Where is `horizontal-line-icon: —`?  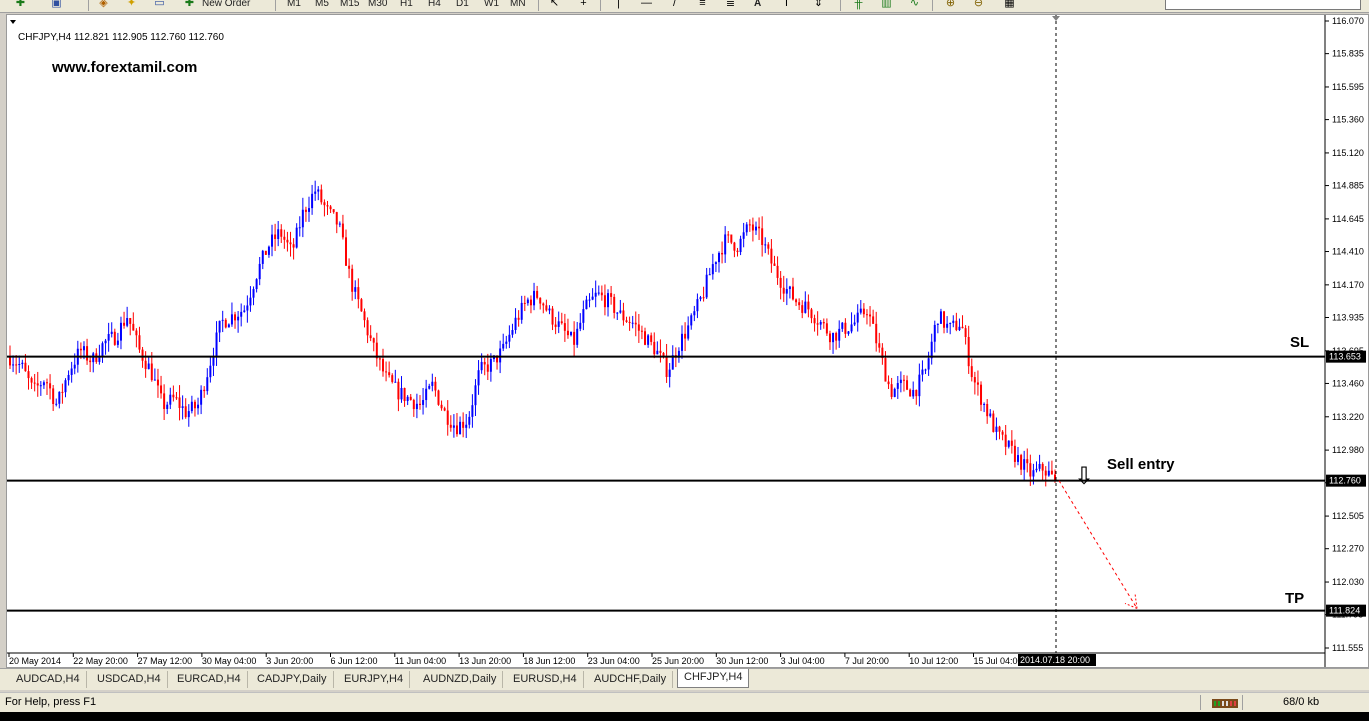
horizontal-line-icon: — is located at coordinates (646, 5).